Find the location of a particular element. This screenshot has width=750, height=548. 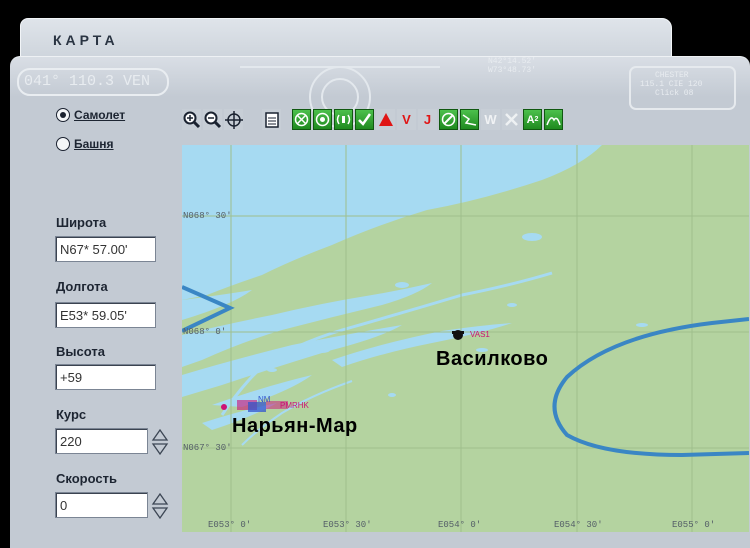

map-toolbar-print is located at coordinates (272, 120).